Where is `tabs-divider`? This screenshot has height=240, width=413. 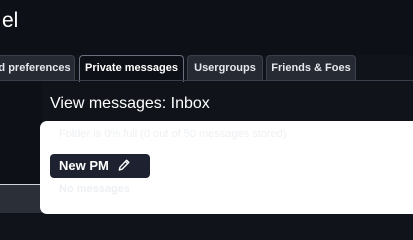
tabs-divider is located at coordinates (206, 80).